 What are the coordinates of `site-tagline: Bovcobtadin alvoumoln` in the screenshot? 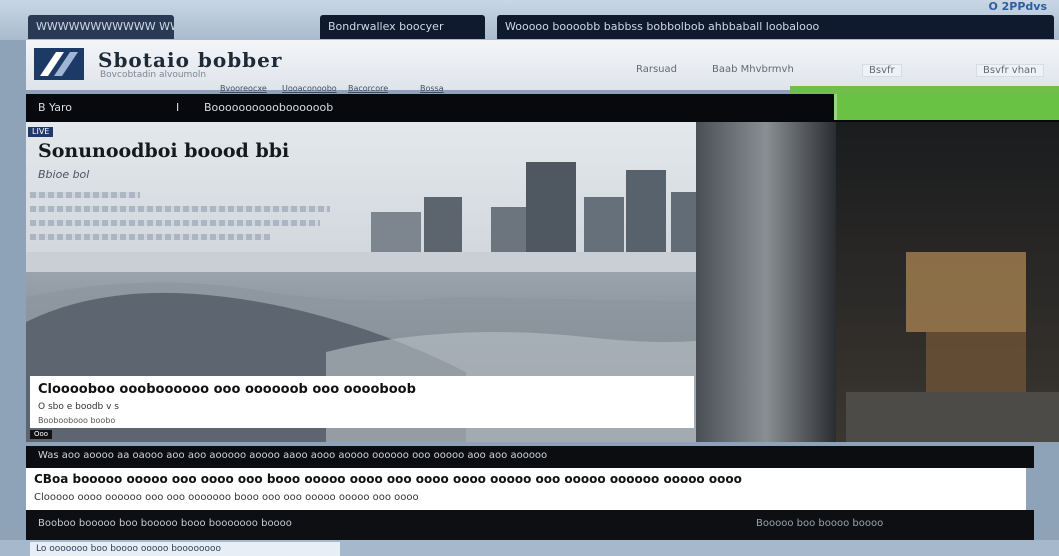 It's located at (153, 75).